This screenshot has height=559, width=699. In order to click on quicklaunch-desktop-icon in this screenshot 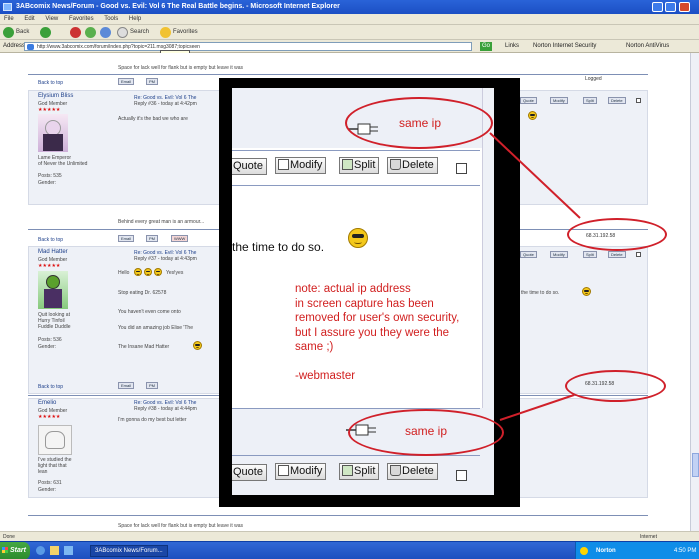, I will do `click(68, 550)`.